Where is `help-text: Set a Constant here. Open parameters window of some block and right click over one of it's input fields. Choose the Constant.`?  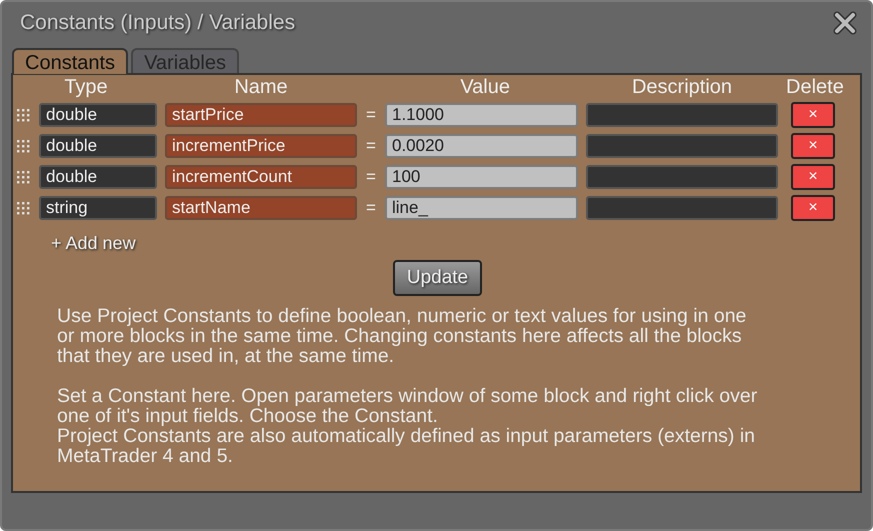 help-text: Set a Constant here. Open parameters window of some block and right click over one of it's input fields. Choose the Constant. is located at coordinates (407, 406).